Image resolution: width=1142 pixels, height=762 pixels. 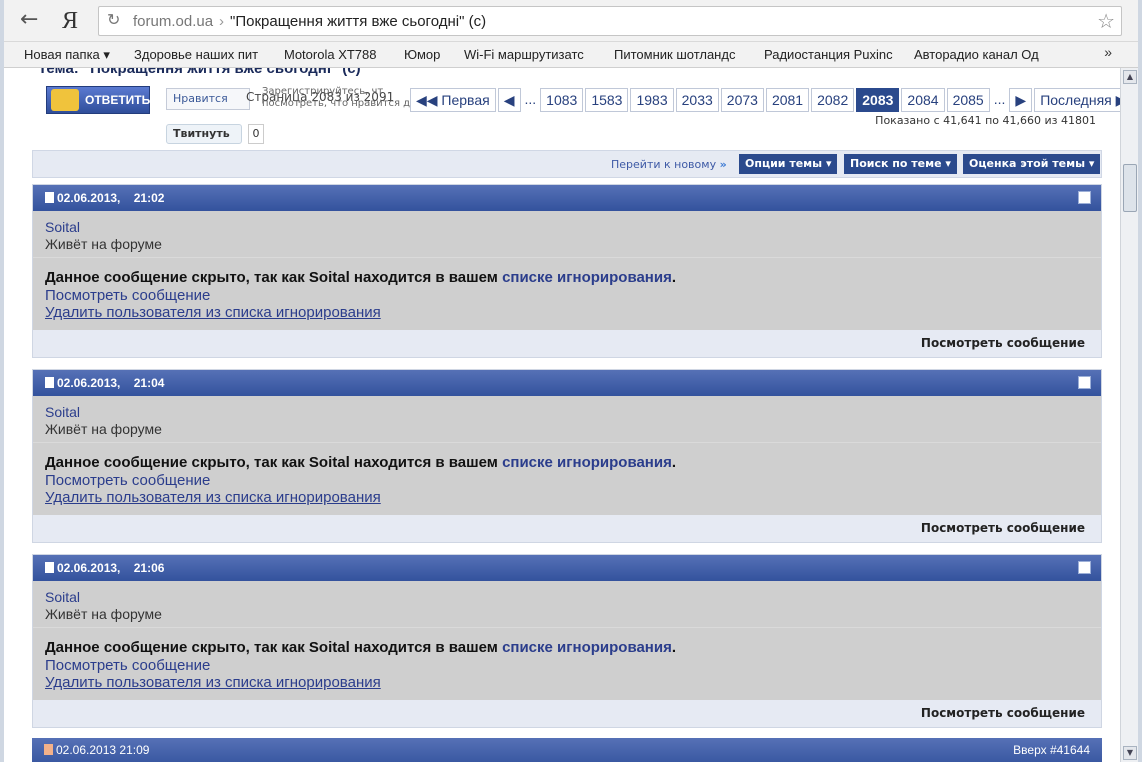 What do you see at coordinates (828, 54) in the screenshot?
I see `bookmark-item: Радиостанция Puxinc` at bounding box center [828, 54].